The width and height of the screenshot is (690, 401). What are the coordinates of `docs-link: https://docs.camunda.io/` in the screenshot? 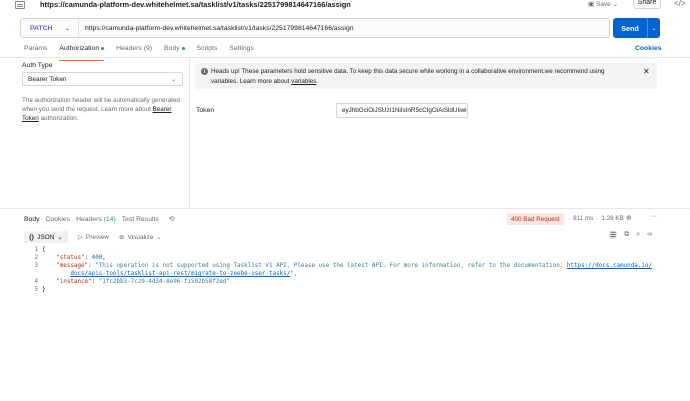 It's located at (609, 266).